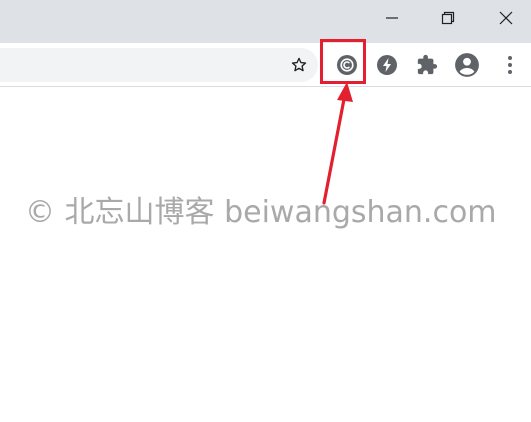 This screenshot has height=422, width=531. I want to click on account-circle-icon, so click(467, 65).